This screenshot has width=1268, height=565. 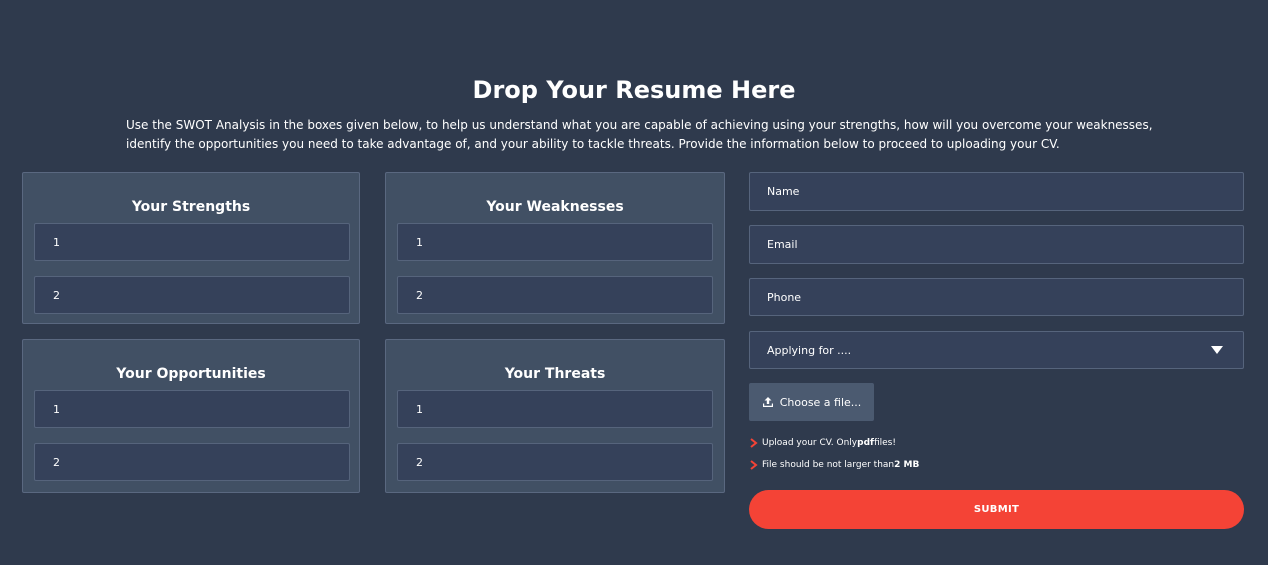 What do you see at coordinates (828, 465) in the screenshot?
I see `size-note-prefix: File should be not larger than` at bounding box center [828, 465].